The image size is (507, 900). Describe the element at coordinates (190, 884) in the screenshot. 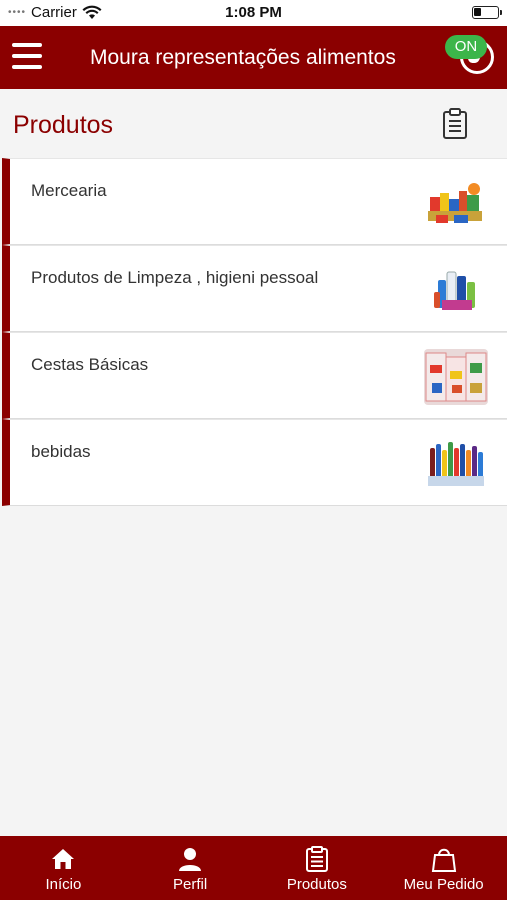

I see `tab-label: Perfil` at that location.